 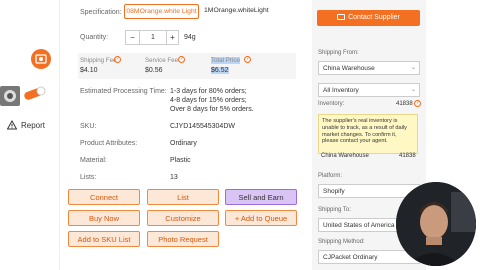 I want to click on spec-option: 1MOrange.whiteLight, so click(x=240, y=11).